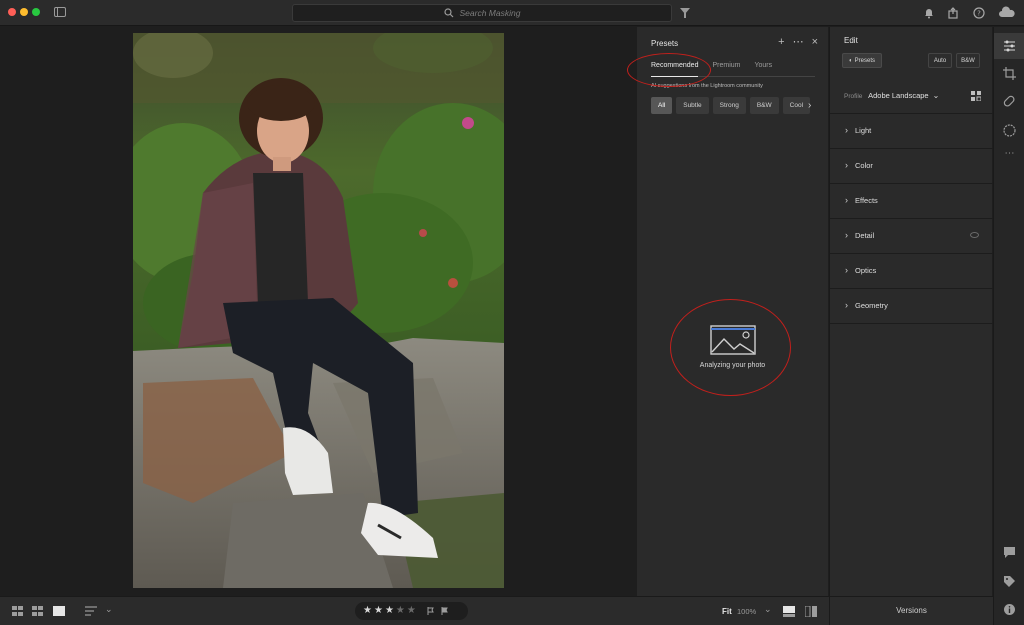 This screenshot has width=1024, height=625. I want to click on presets-icon: ◐, so click(851, 61).